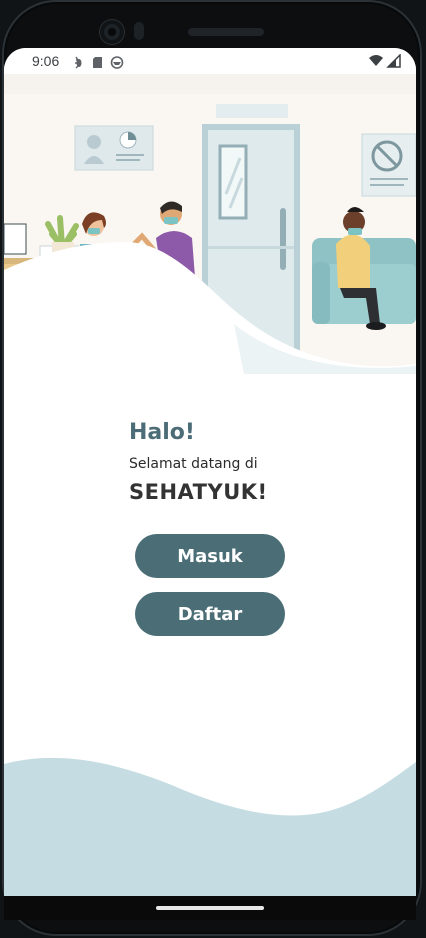 The image size is (426, 938). What do you see at coordinates (210, 61) in the screenshot?
I see `status-bar: 9:06` at bounding box center [210, 61].